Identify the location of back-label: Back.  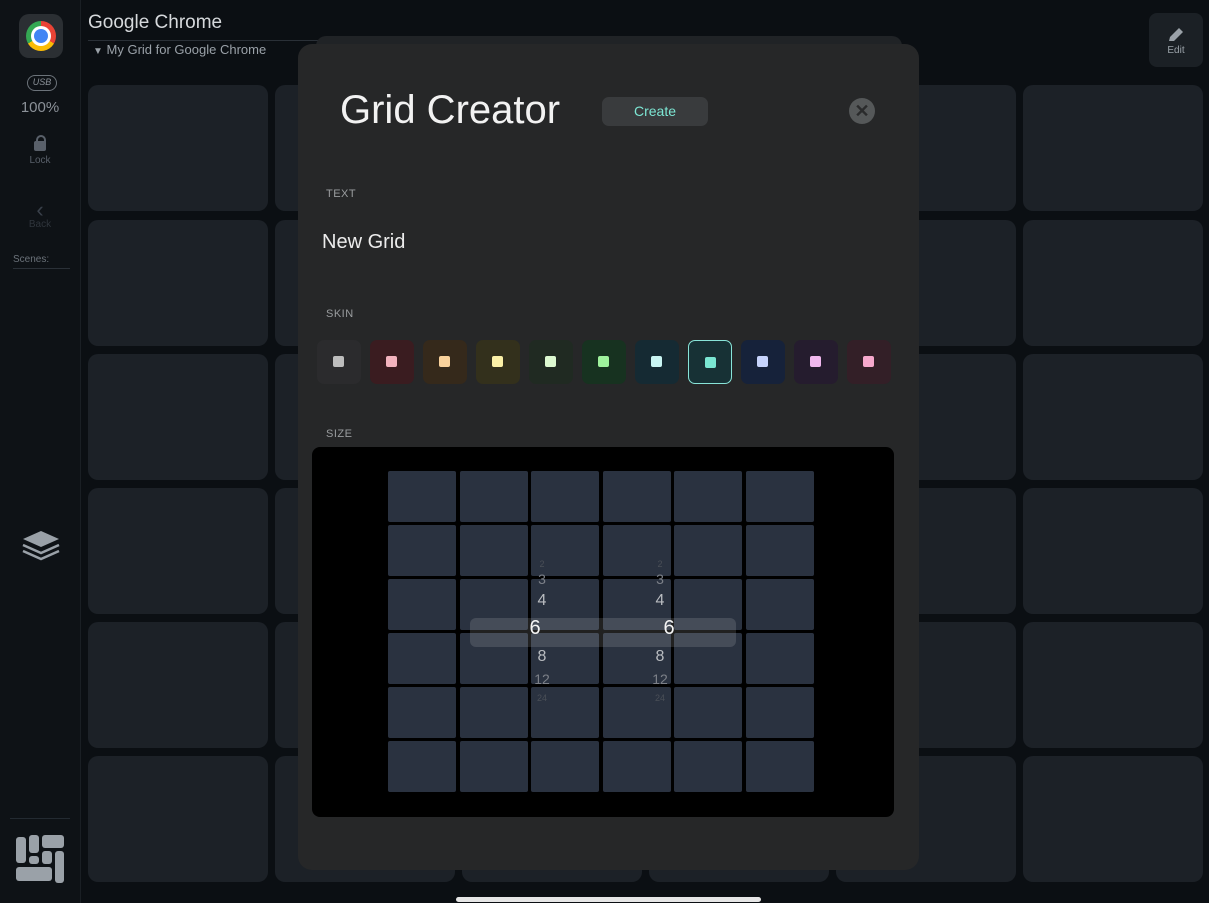
(40, 224).